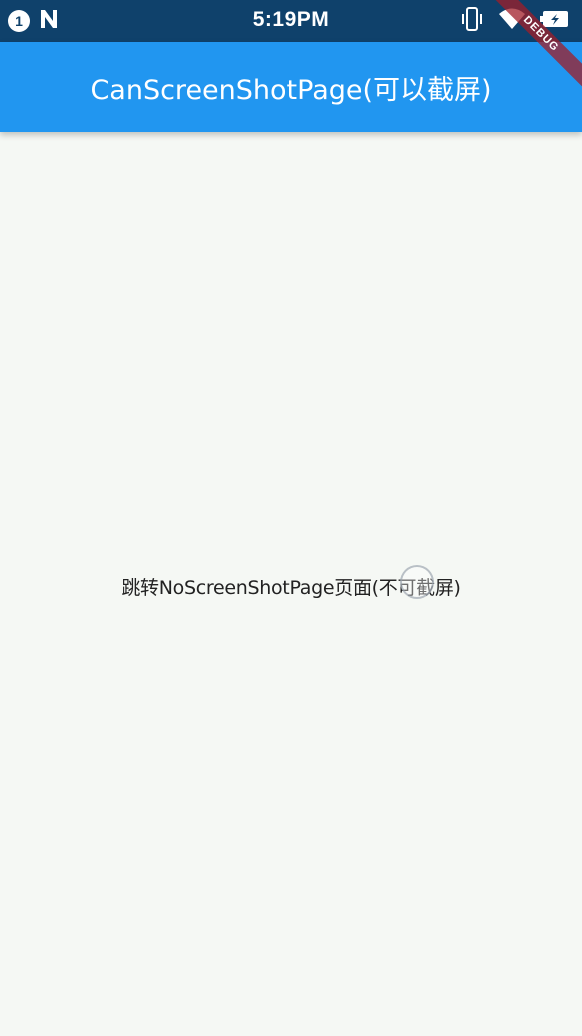  What do you see at coordinates (472, 21) in the screenshot?
I see `vibrate-icon` at bounding box center [472, 21].